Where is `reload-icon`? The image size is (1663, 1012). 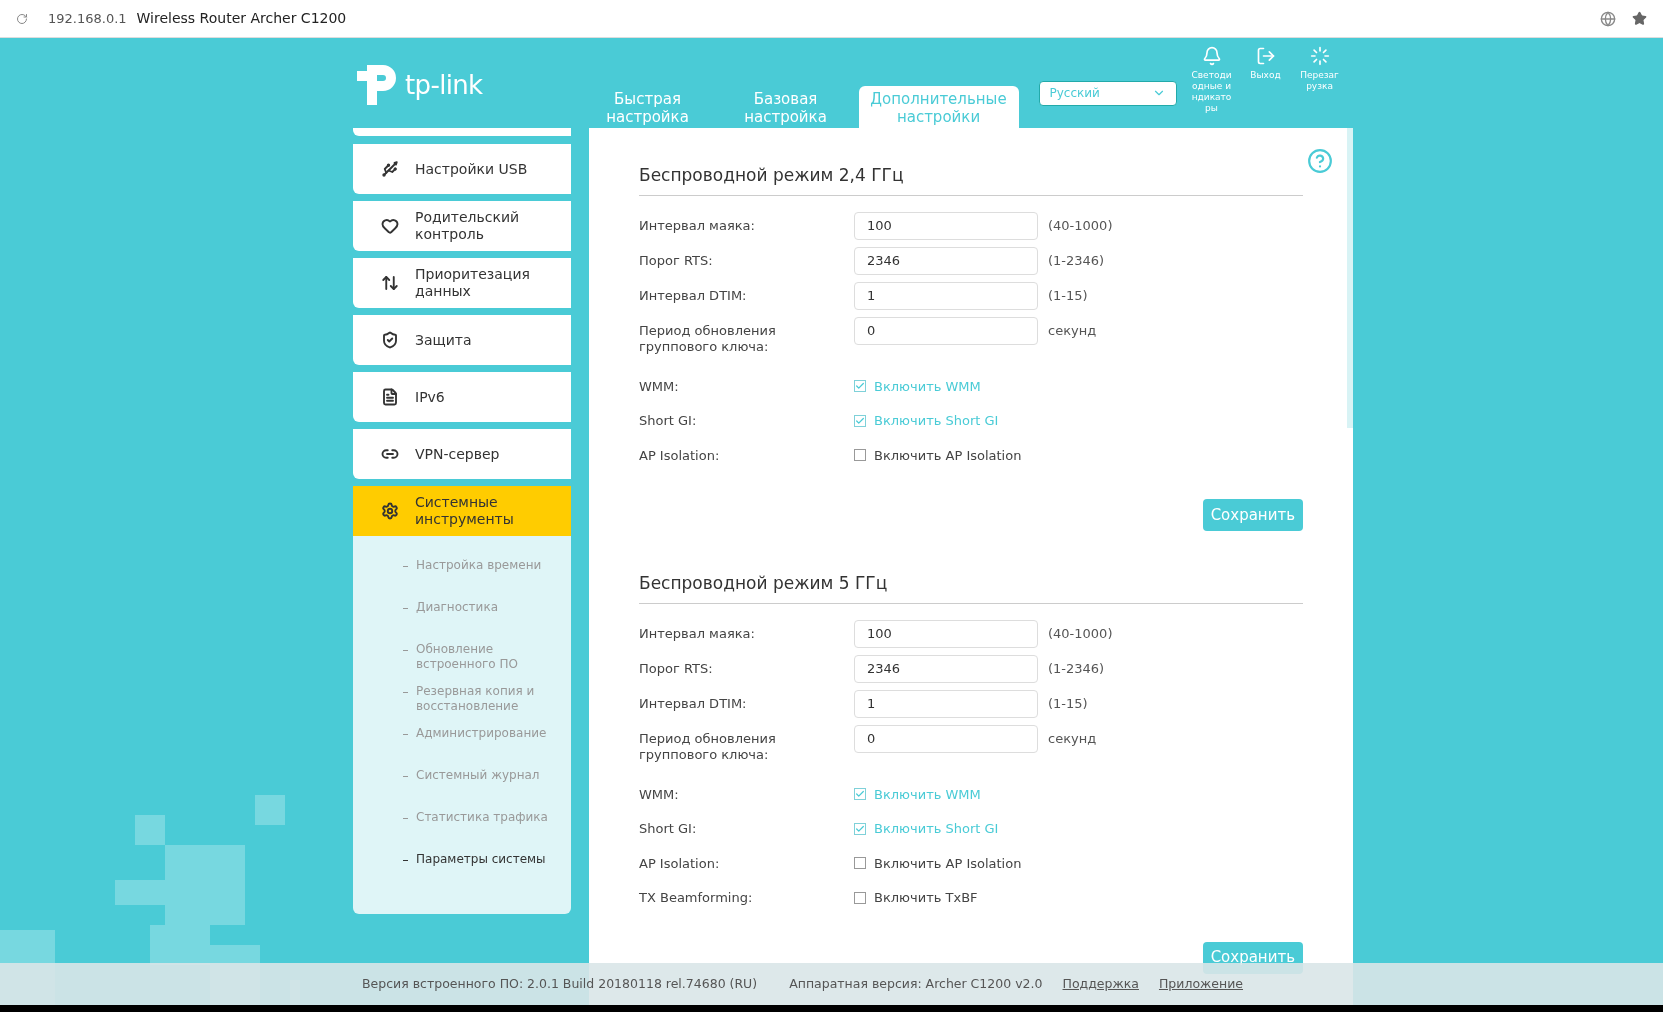
reload-icon is located at coordinates (22, 18).